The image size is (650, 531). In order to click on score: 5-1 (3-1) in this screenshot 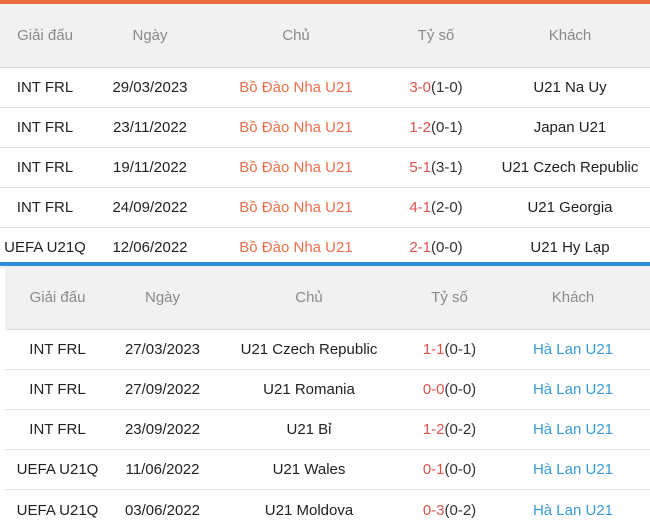, I will do `click(436, 167)`.